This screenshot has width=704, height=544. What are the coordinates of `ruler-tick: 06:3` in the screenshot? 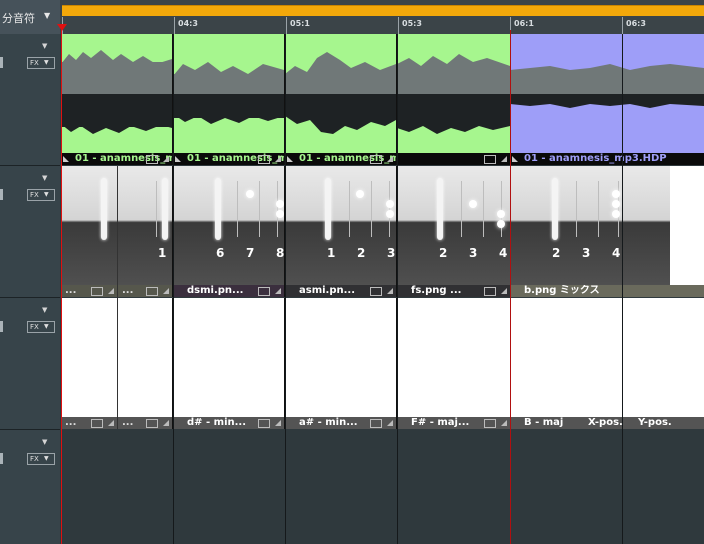 It's located at (634, 25).